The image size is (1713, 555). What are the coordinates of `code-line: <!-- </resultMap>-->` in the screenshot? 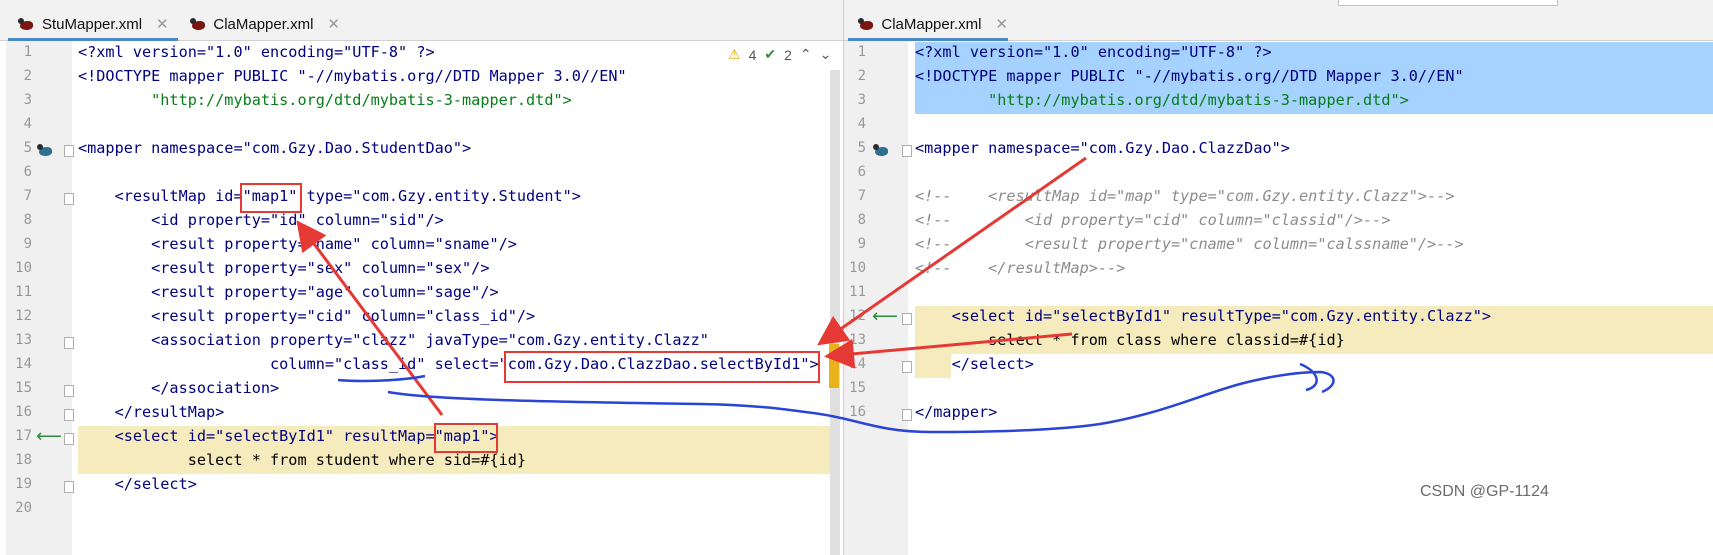 It's located at (1020, 268).